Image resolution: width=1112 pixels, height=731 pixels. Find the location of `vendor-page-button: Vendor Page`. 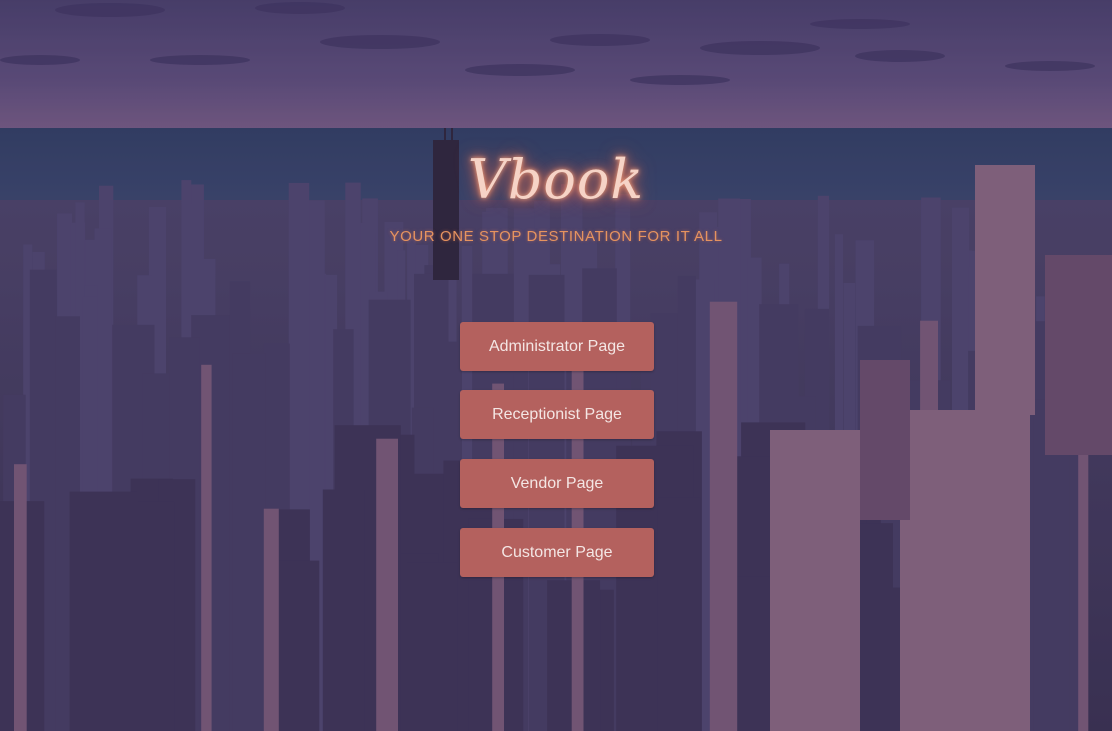

vendor-page-button: Vendor Page is located at coordinates (557, 483).